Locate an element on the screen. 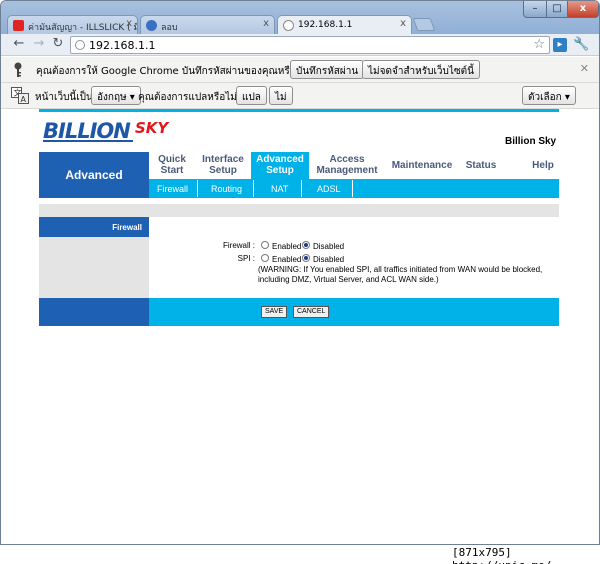 The width and height of the screenshot is (600, 564). nav-label-line1: Maintenance is located at coordinates (422, 165).